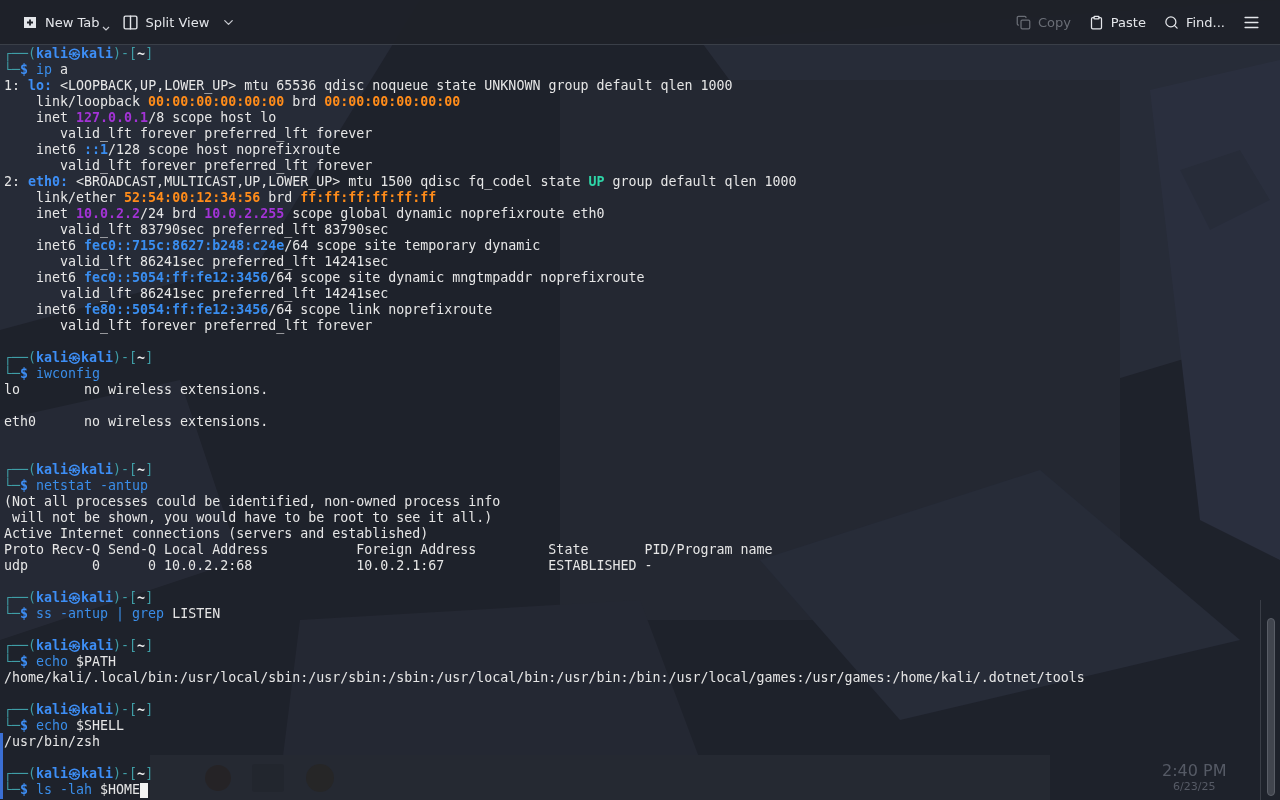 The image size is (1280, 800). Describe the element at coordinates (136, 422) in the screenshot. I see `terminal-line: eth0 no wireless extensions.` at that location.